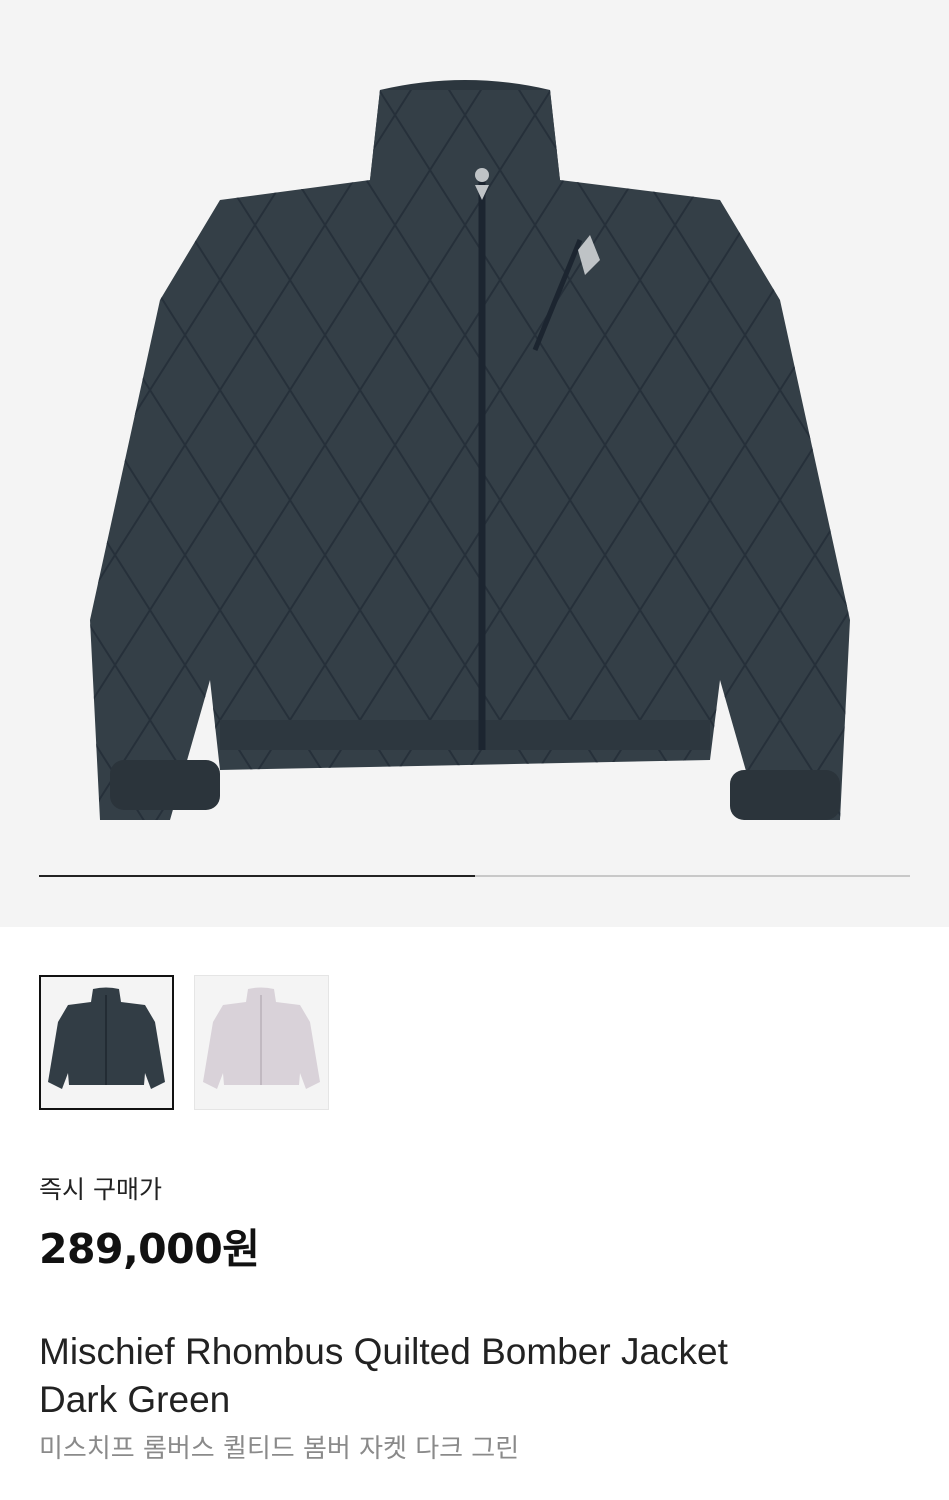 The image size is (949, 1500). I want to click on thumbnail-image-dark, so click(106, 1038).